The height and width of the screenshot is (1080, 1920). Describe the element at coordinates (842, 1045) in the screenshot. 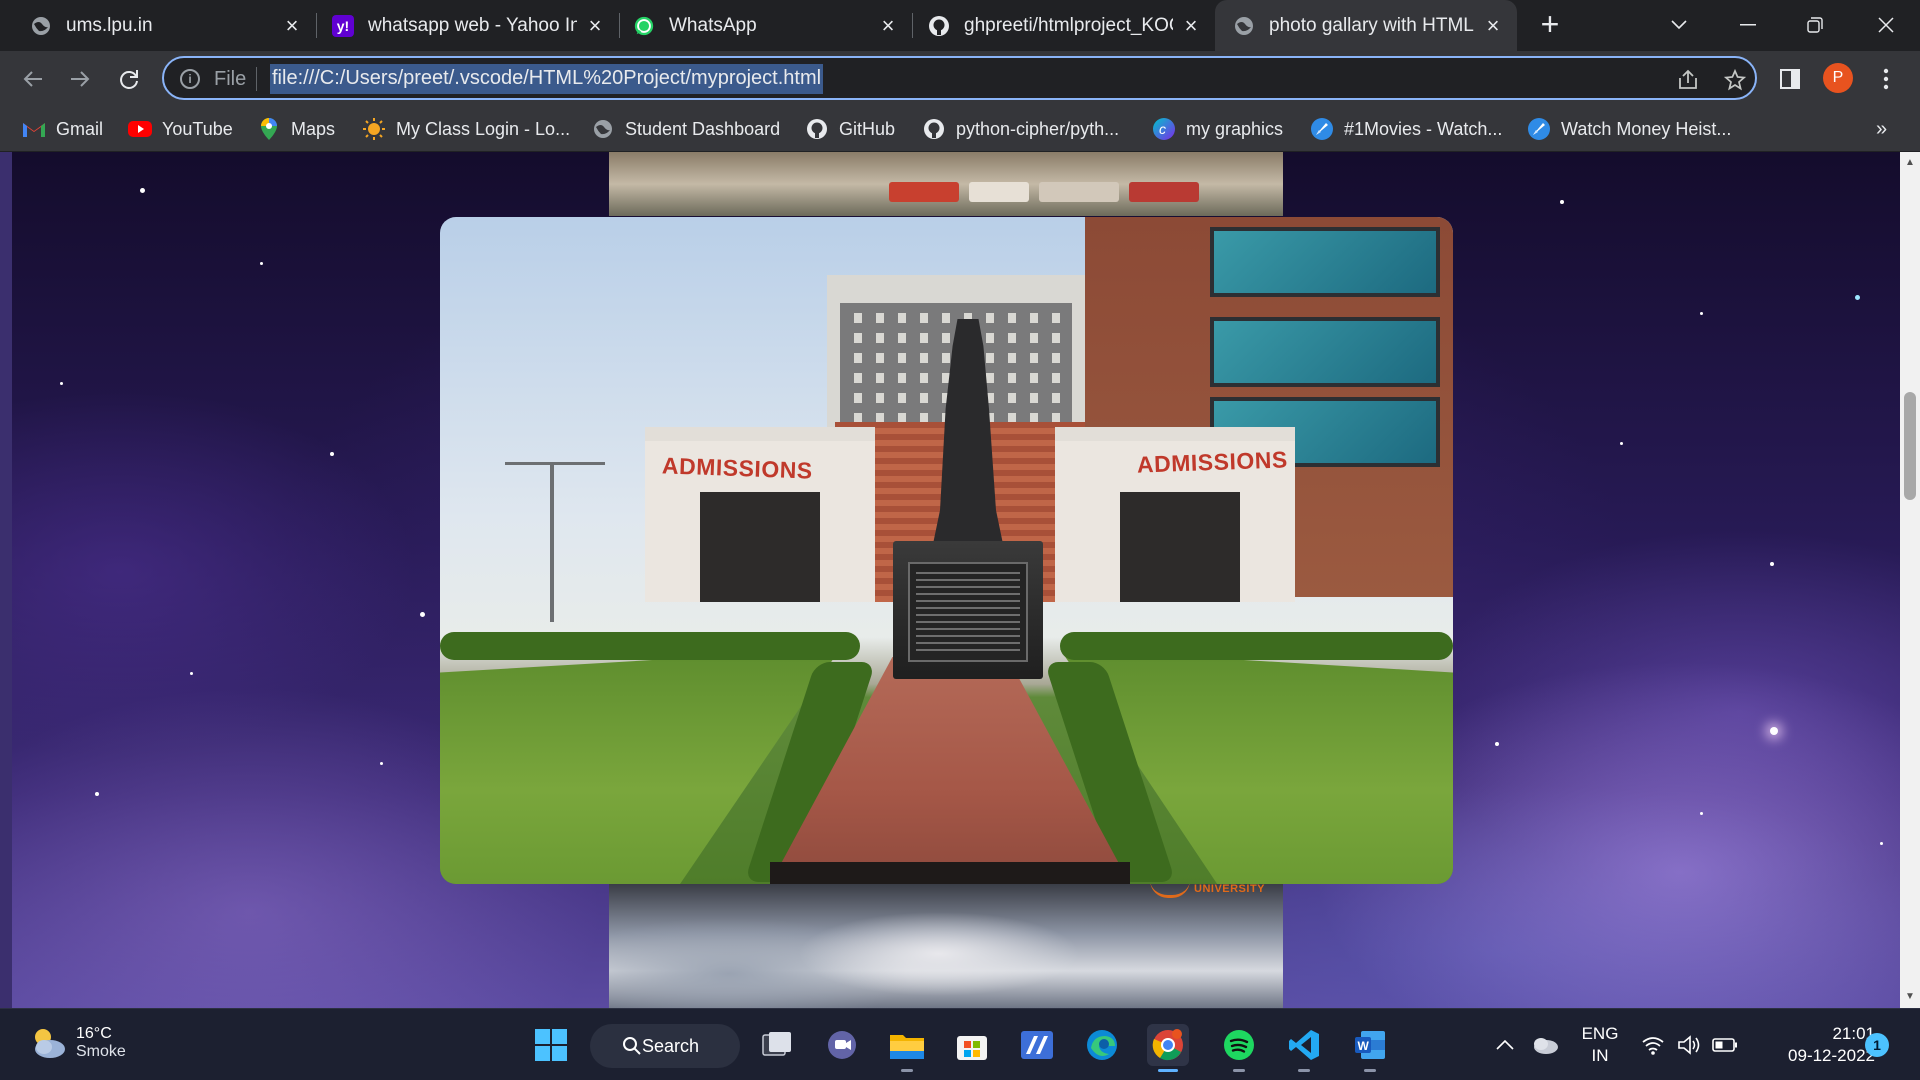

I see `teams-chat-icon` at that location.